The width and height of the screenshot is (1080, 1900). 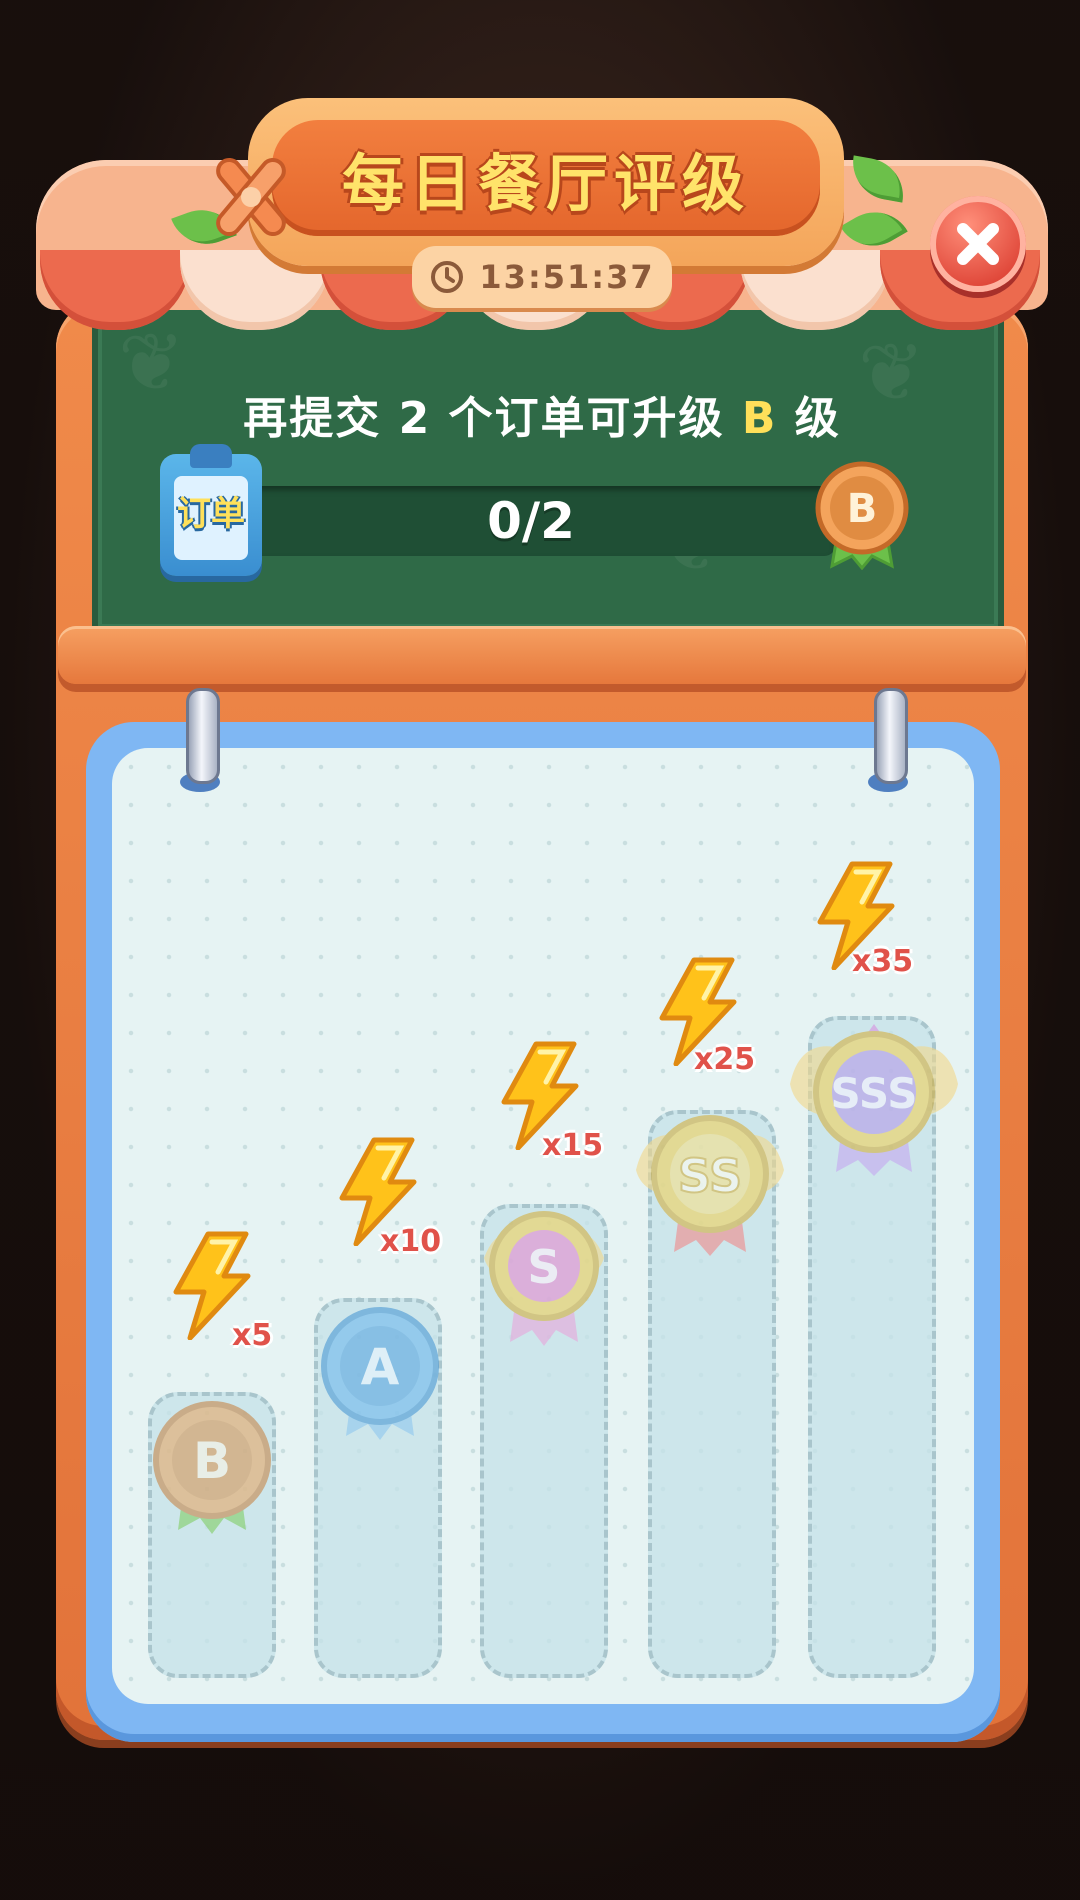 I want to click on tier-grade-ss: SS, so click(x=710, y=1176).